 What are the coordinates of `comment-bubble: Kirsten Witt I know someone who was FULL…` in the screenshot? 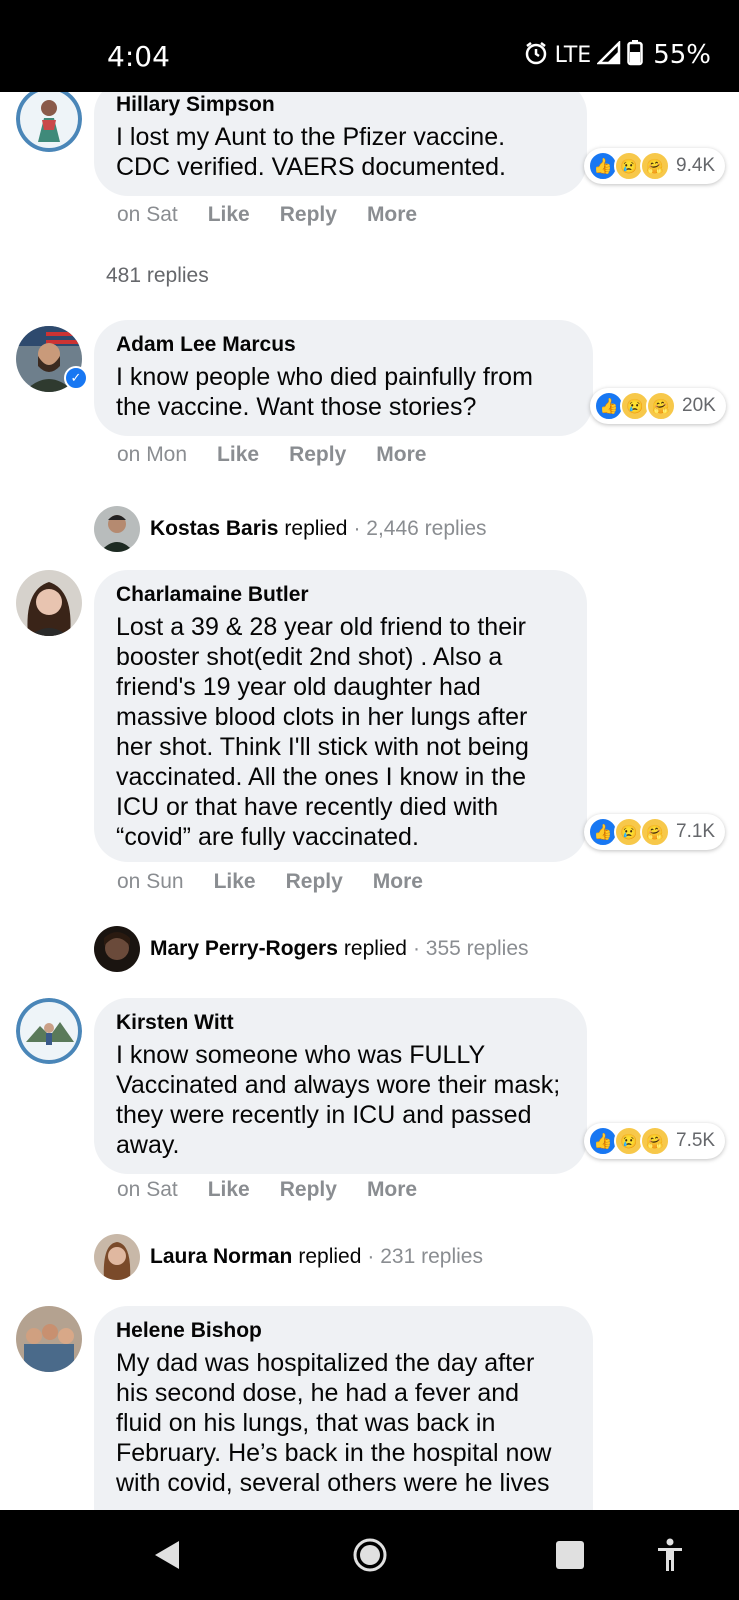 It's located at (340, 1086).